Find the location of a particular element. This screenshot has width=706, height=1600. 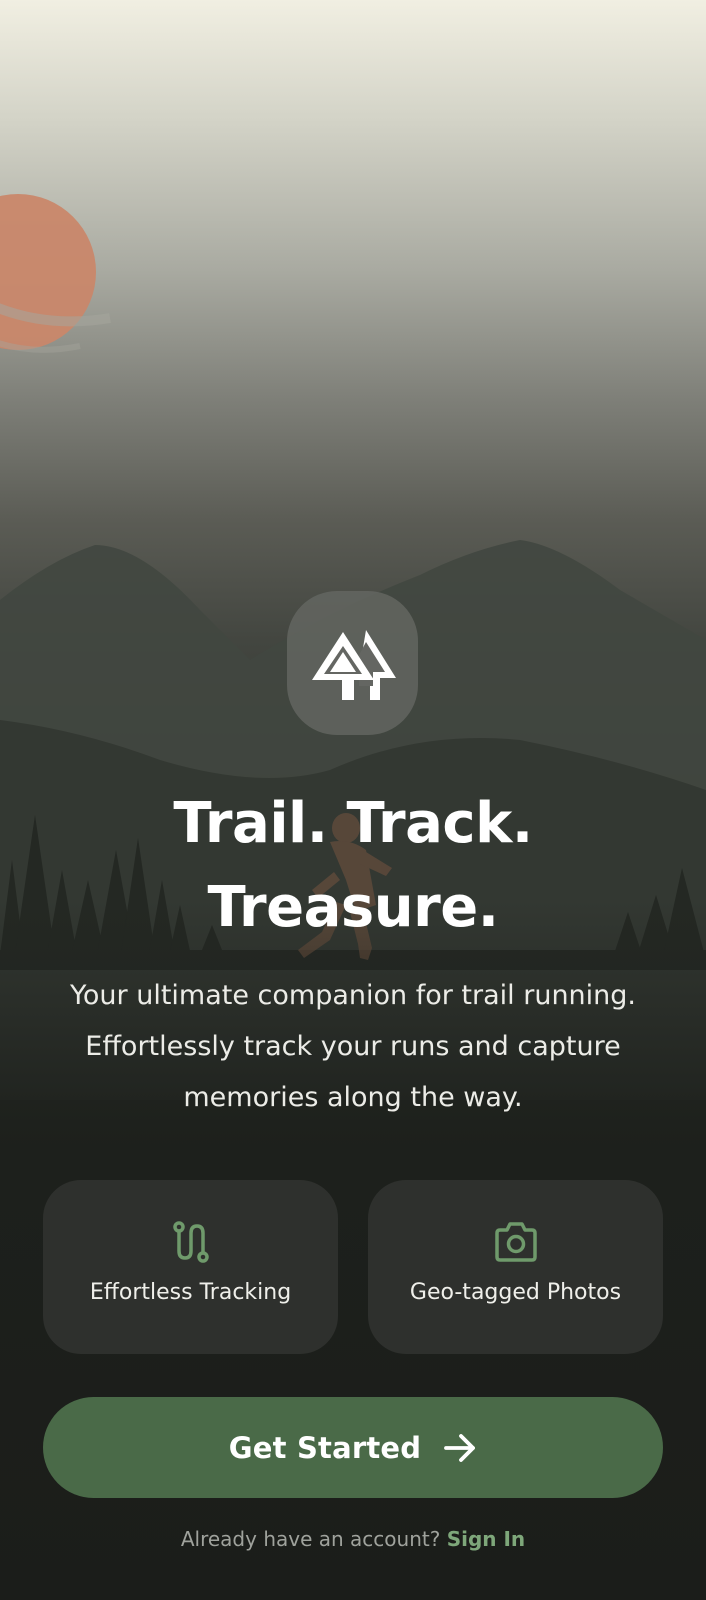

signin-prompt: Already have an account? is located at coordinates (310, 1539).